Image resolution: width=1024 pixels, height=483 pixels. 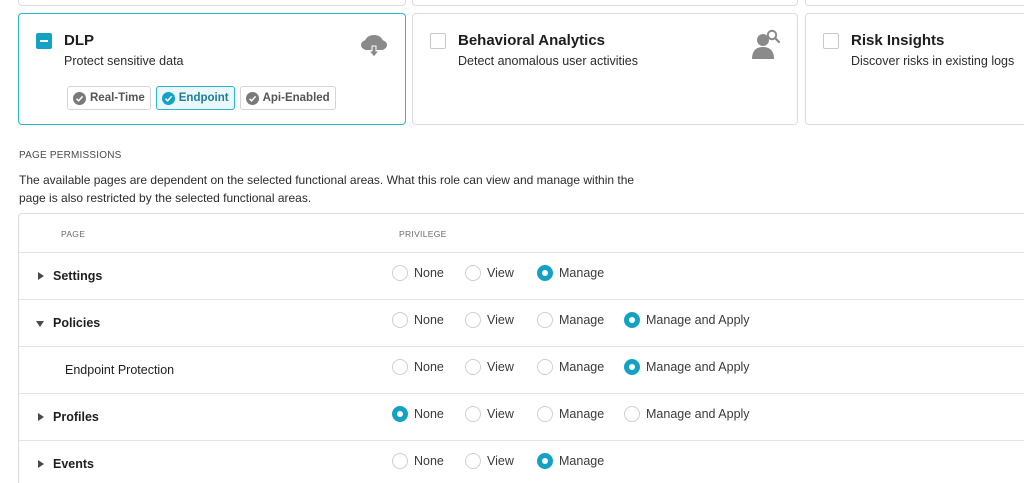 I want to click on row-label: Settings, so click(x=78, y=276).